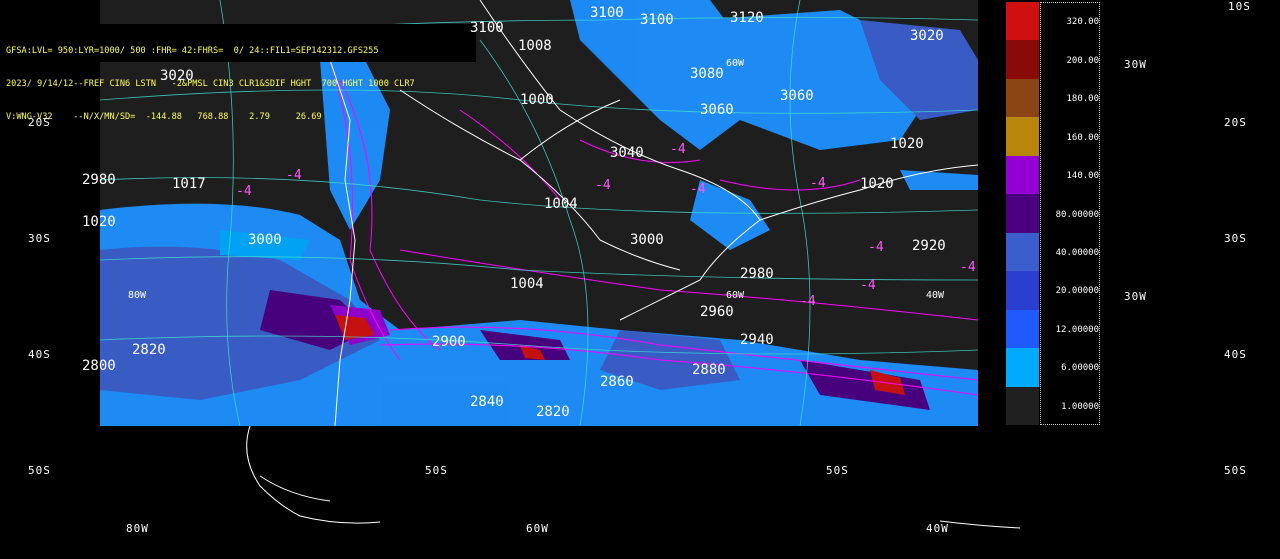  What do you see at coordinates (537, 100) in the screenshot?
I see `contour-label: 1000` at bounding box center [537, 100].